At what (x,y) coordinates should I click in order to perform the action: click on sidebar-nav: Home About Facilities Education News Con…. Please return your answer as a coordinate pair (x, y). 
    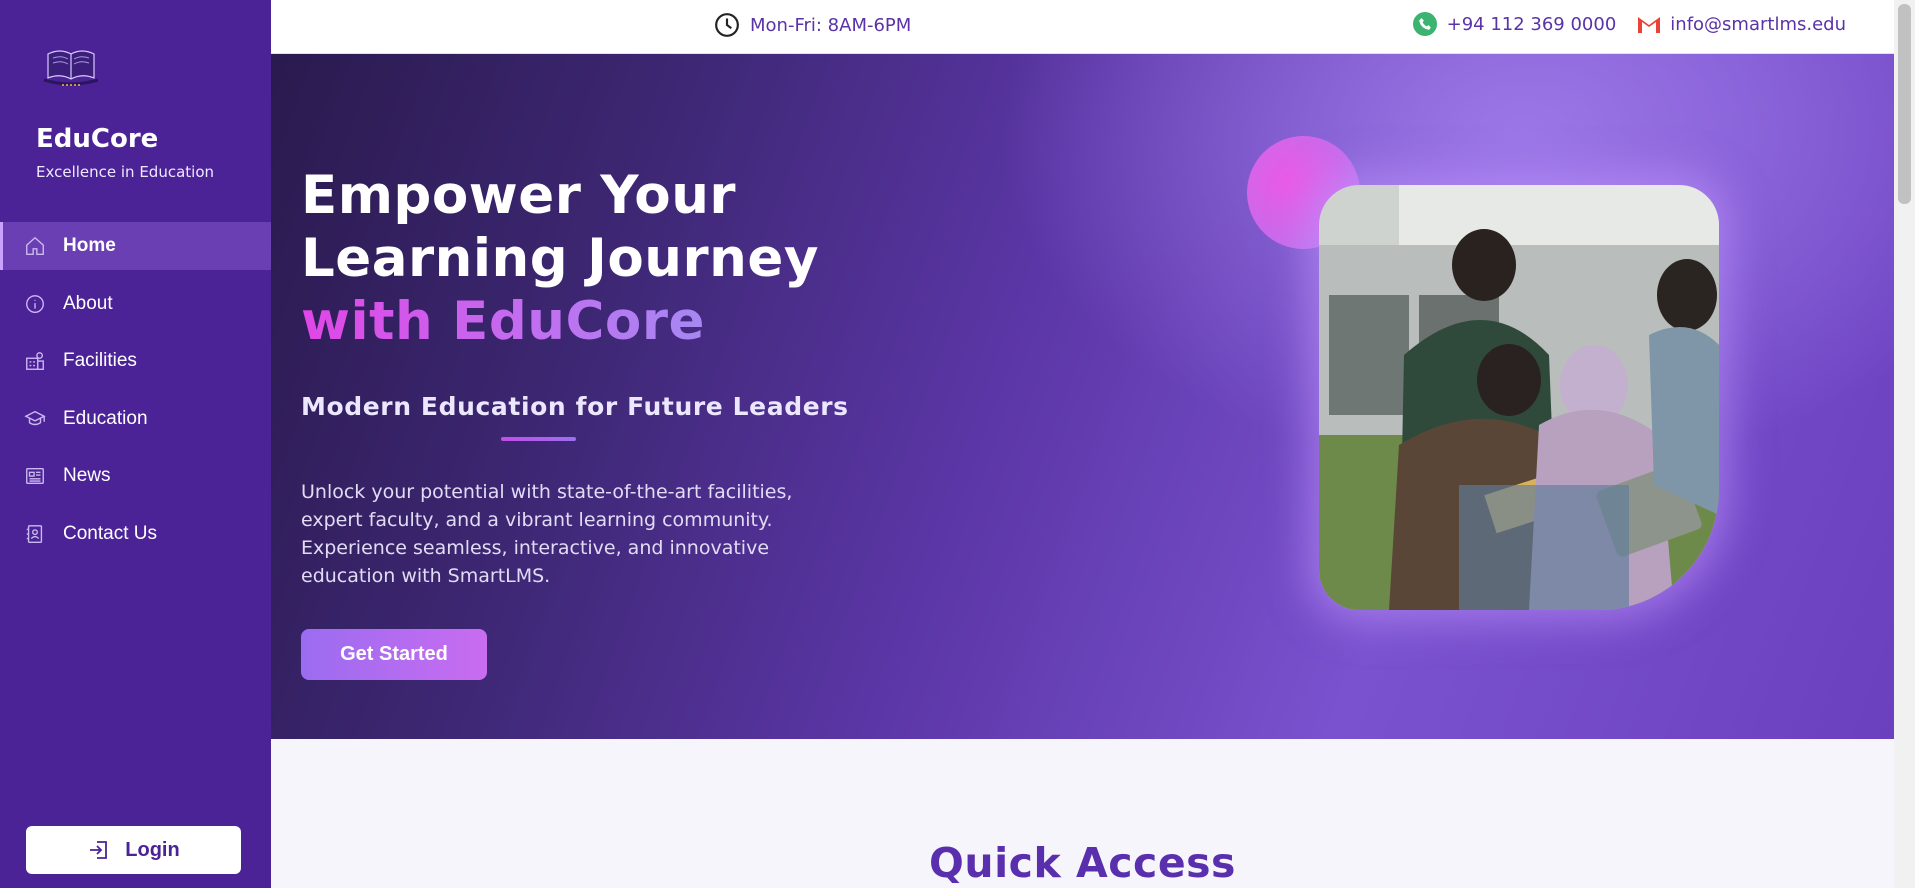
    Looking at the image, I should click on (135, 394).